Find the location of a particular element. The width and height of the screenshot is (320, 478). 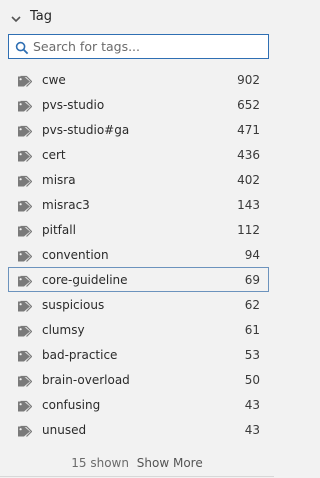

list-footer: 15 shown Show More is located at coordinates (137, 463).